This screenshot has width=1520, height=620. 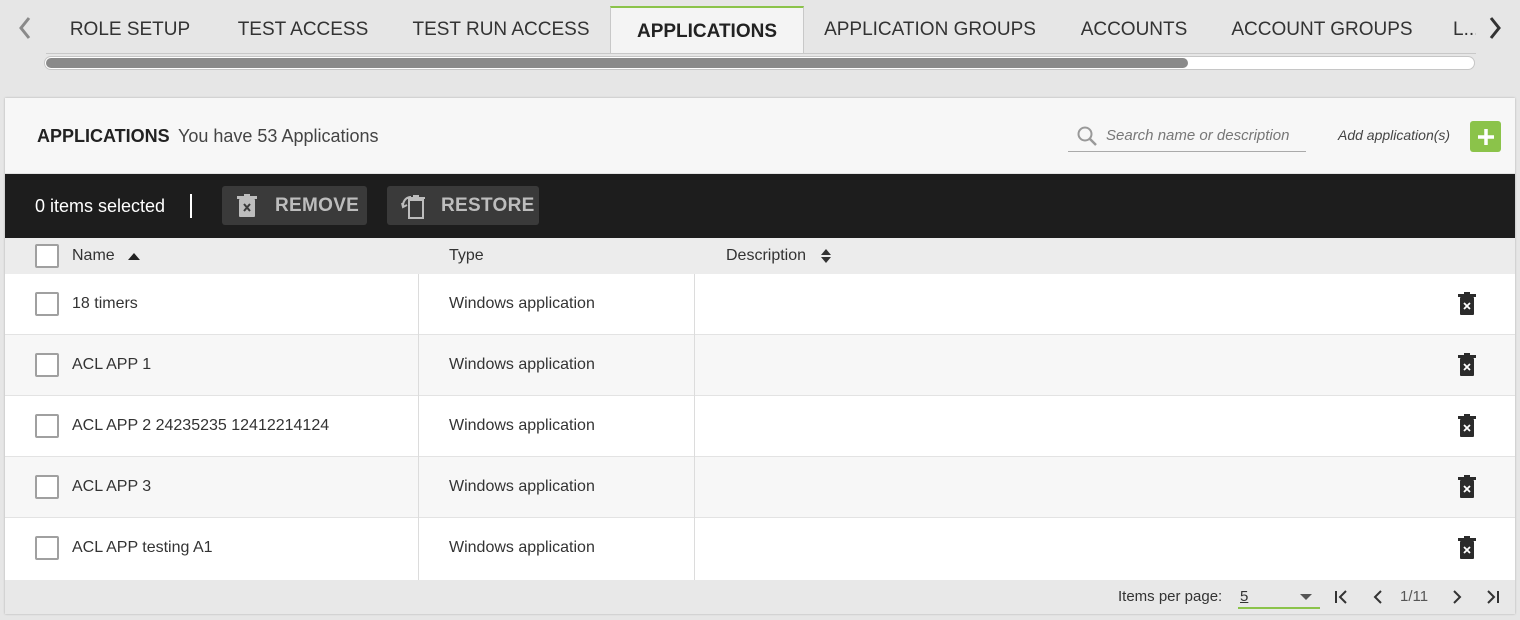 I want to click on add-applications-label: Add application(s), so click(x=1394, y=135).